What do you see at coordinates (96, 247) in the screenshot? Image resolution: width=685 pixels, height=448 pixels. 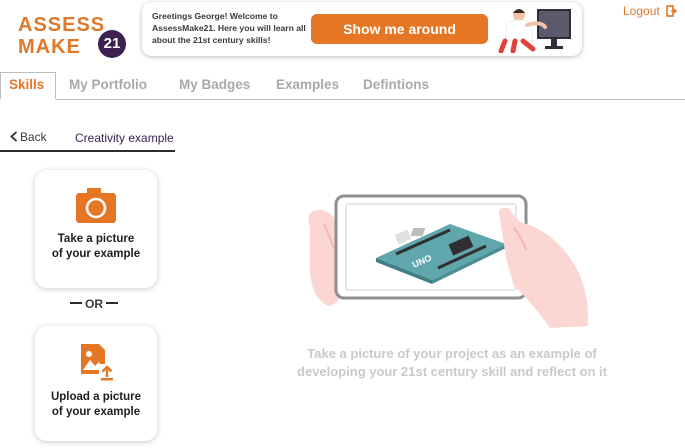 I see `take-picture-label: Take a picture of your example` at bounding box center [96, 247].